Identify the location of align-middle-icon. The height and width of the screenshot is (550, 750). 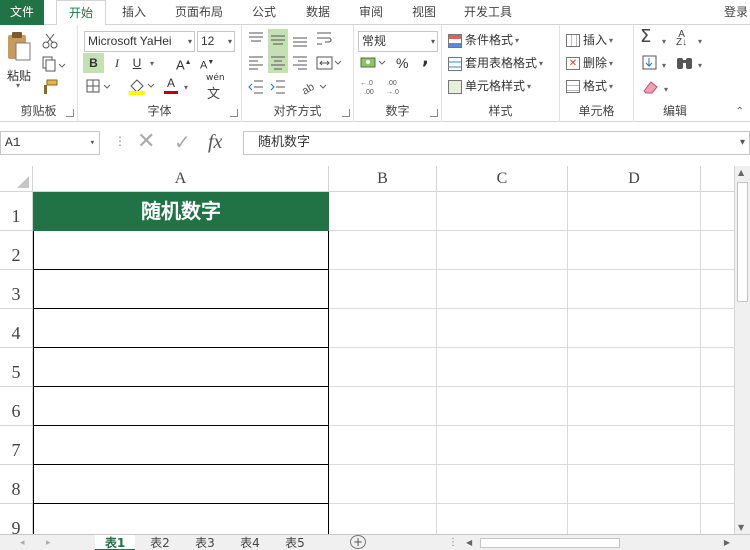
(278, 39).